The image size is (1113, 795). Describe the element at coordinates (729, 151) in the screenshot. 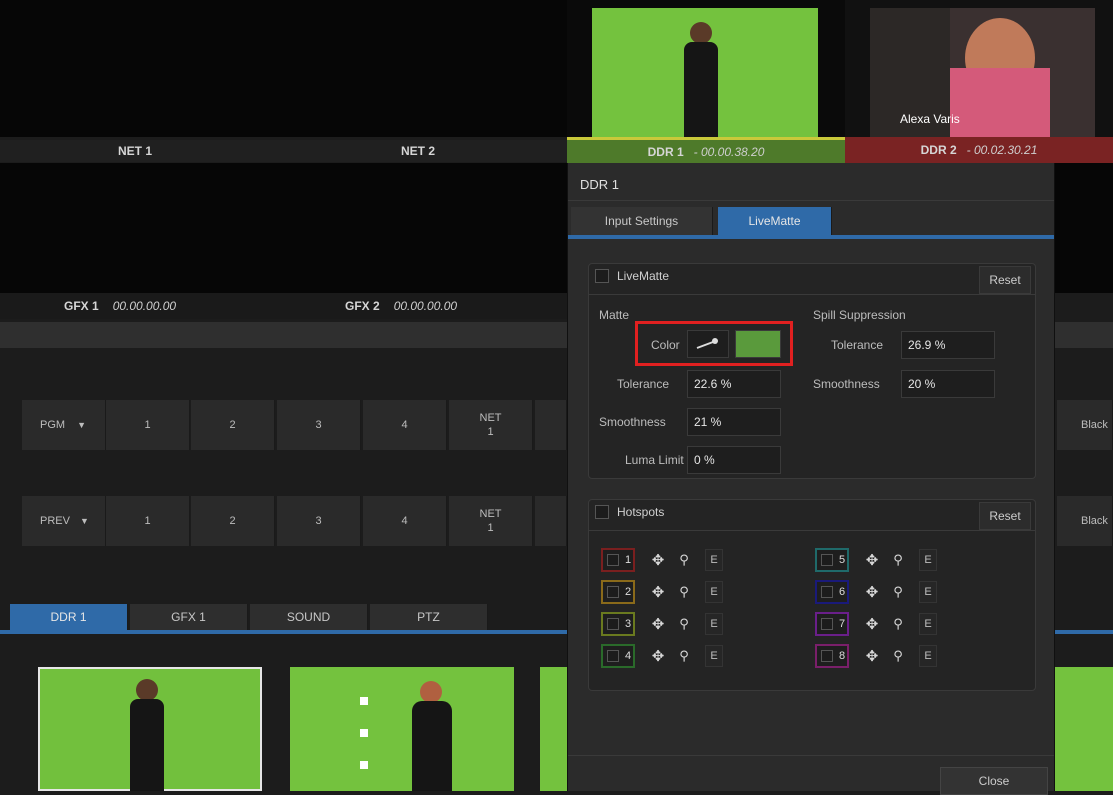

I see `ddr1-time: - 00.00.38.20` at that location.